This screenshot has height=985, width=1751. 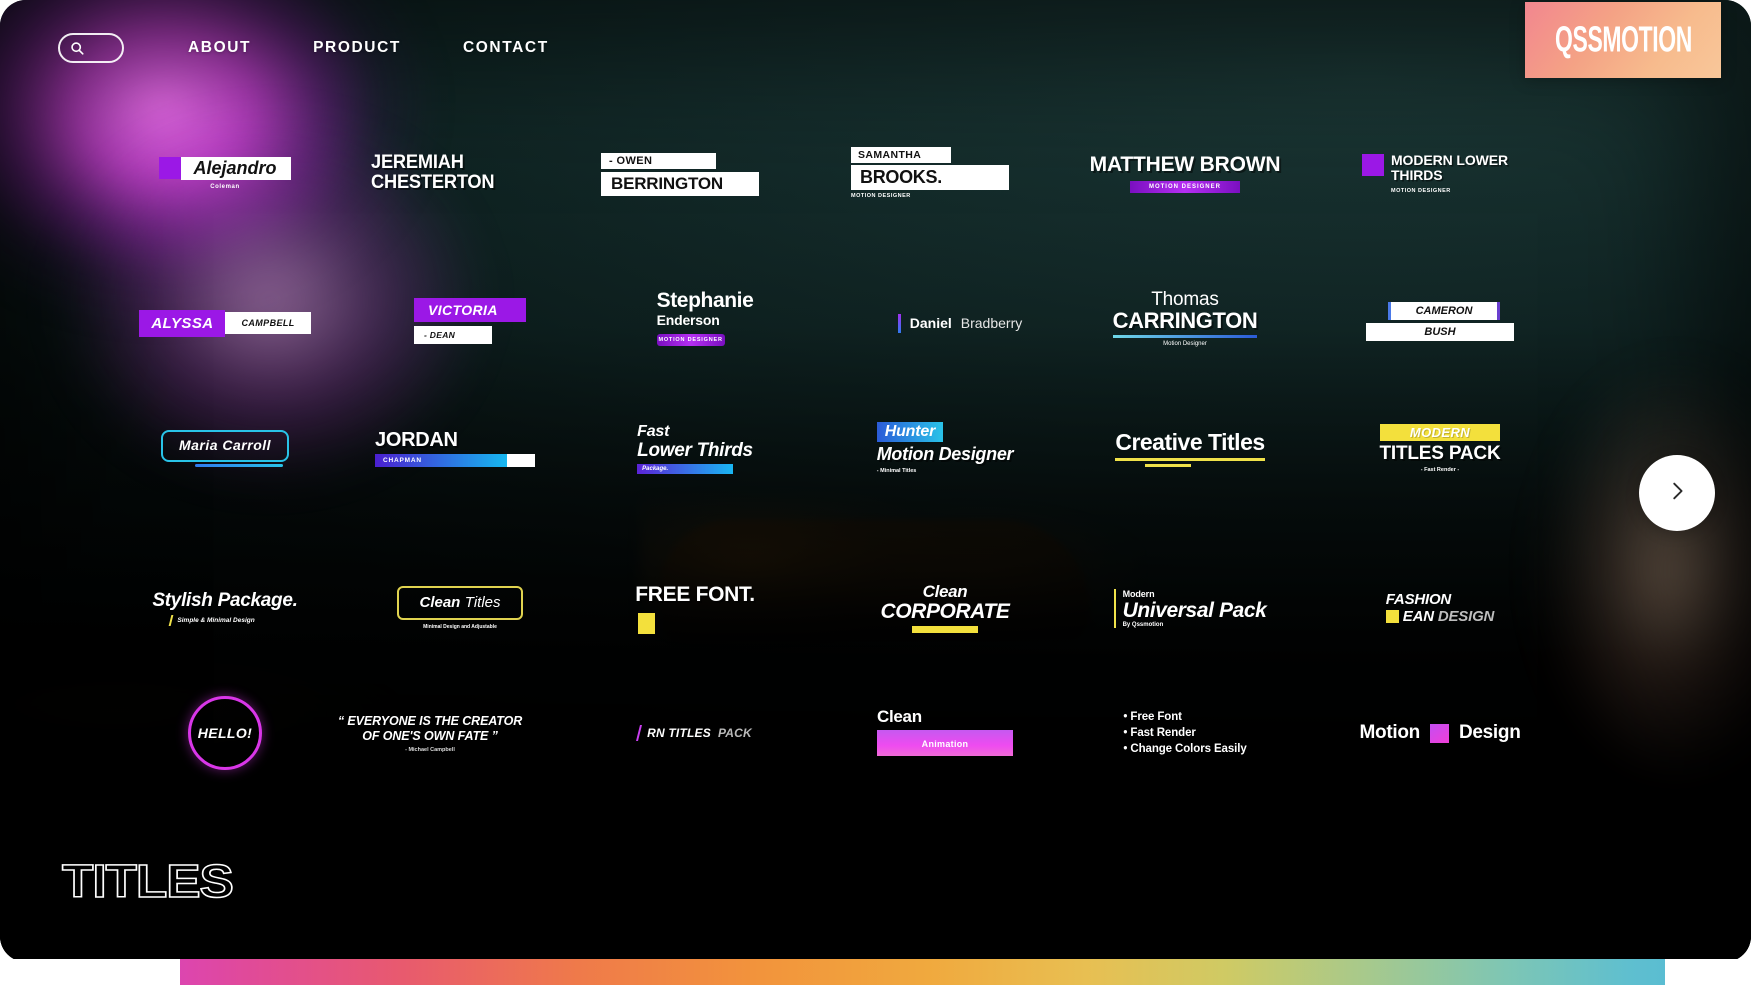 What do you see at coordinates (1444, 310) in the screenshot?
I see `title-first-name: CAMERON` at bounding box center [1444, 310].